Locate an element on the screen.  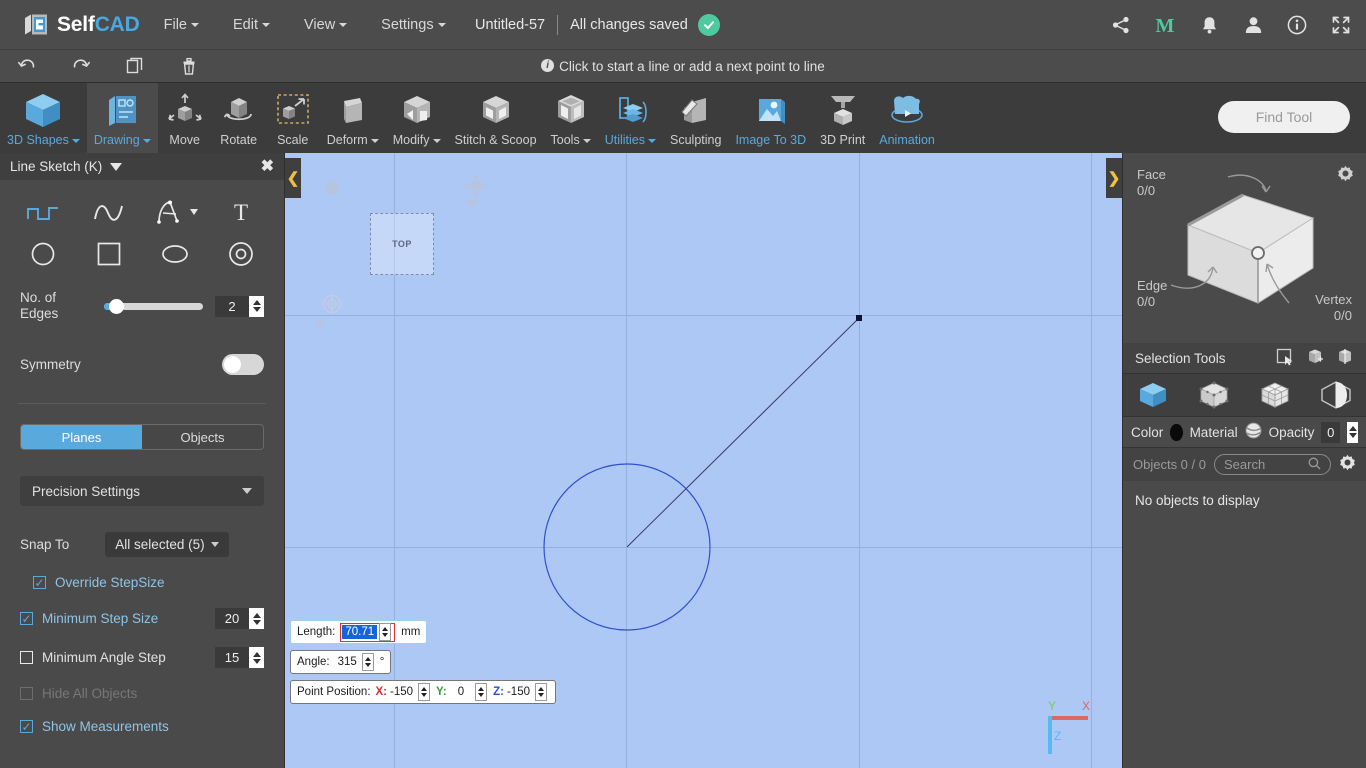
close-x-icon: ✖ is located at coordinates (267, 166).